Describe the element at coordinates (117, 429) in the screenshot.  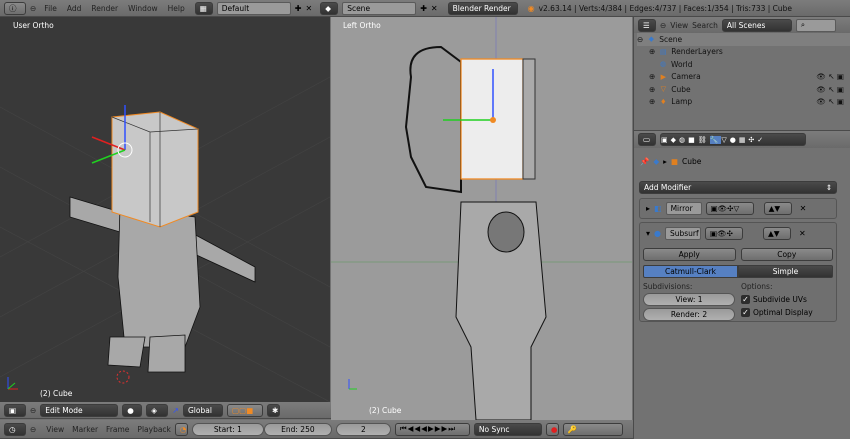
I see `menu-frame: Frame` at that location.